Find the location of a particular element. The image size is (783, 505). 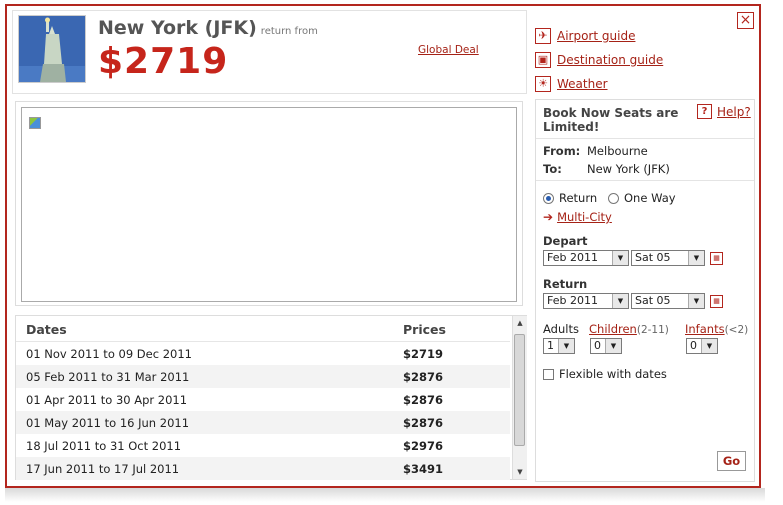

destination-guide-item: ▣ Destination guide is located at coordinates (599, 60).